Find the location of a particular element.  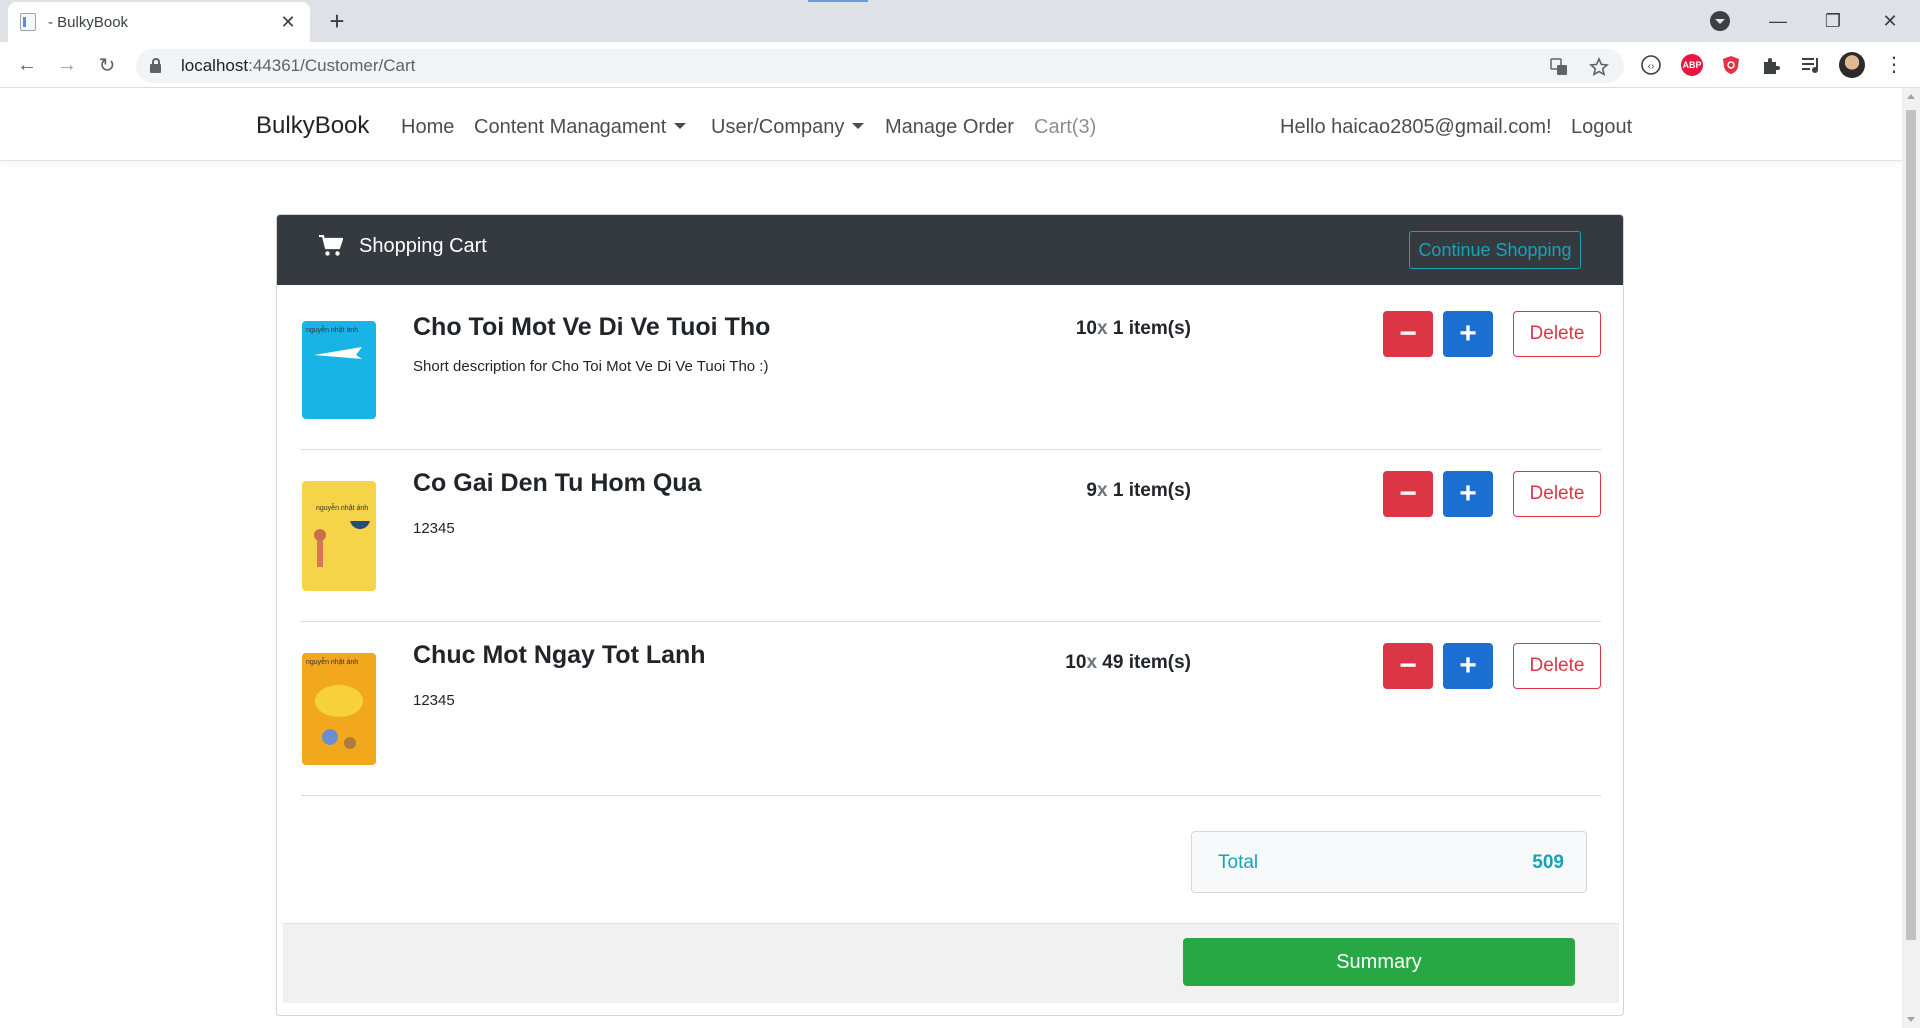

profile-avatar is located at coordinates (1852, 65).